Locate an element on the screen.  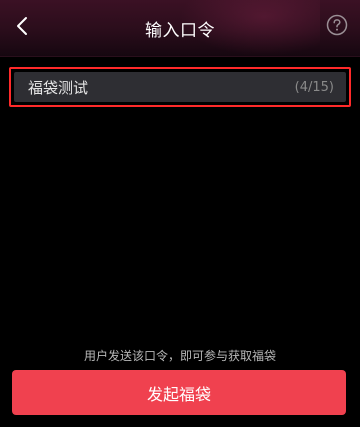
command-input-focus-ring: 福袋测试 (4/15) is located at coordinates (180, 87).